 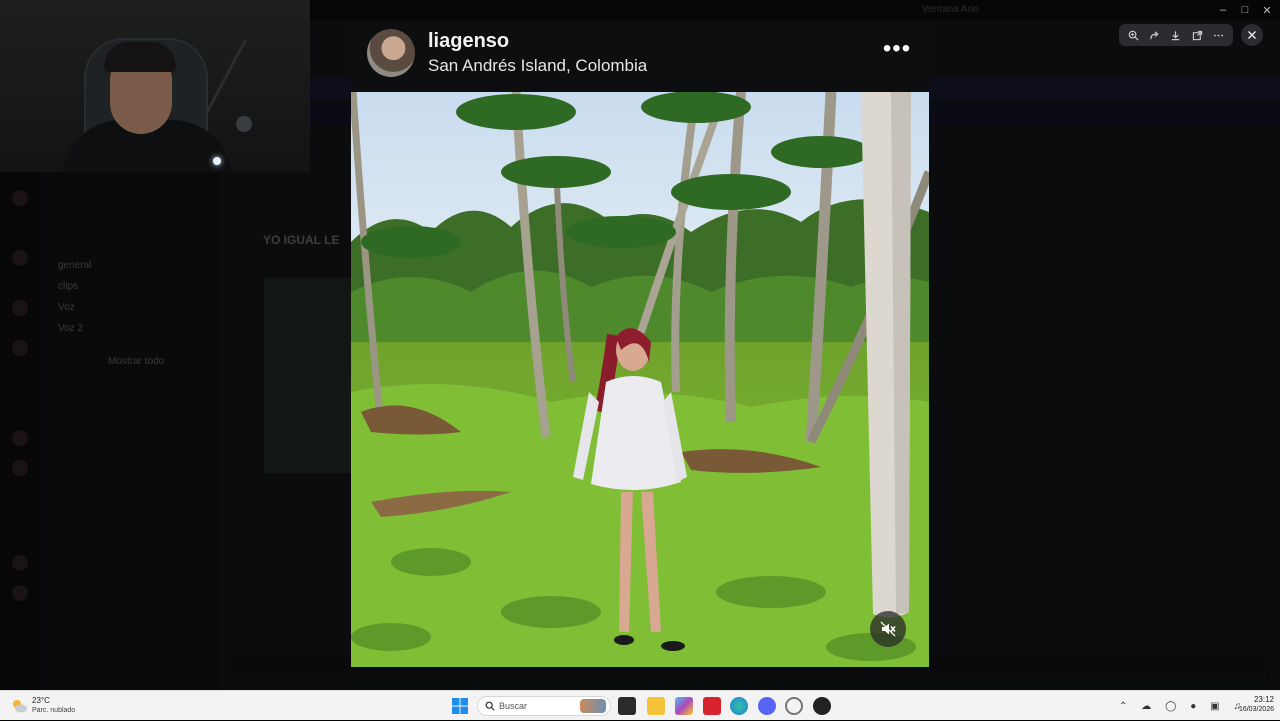 I want to click on obs-icon, so click(x=822, y=706).